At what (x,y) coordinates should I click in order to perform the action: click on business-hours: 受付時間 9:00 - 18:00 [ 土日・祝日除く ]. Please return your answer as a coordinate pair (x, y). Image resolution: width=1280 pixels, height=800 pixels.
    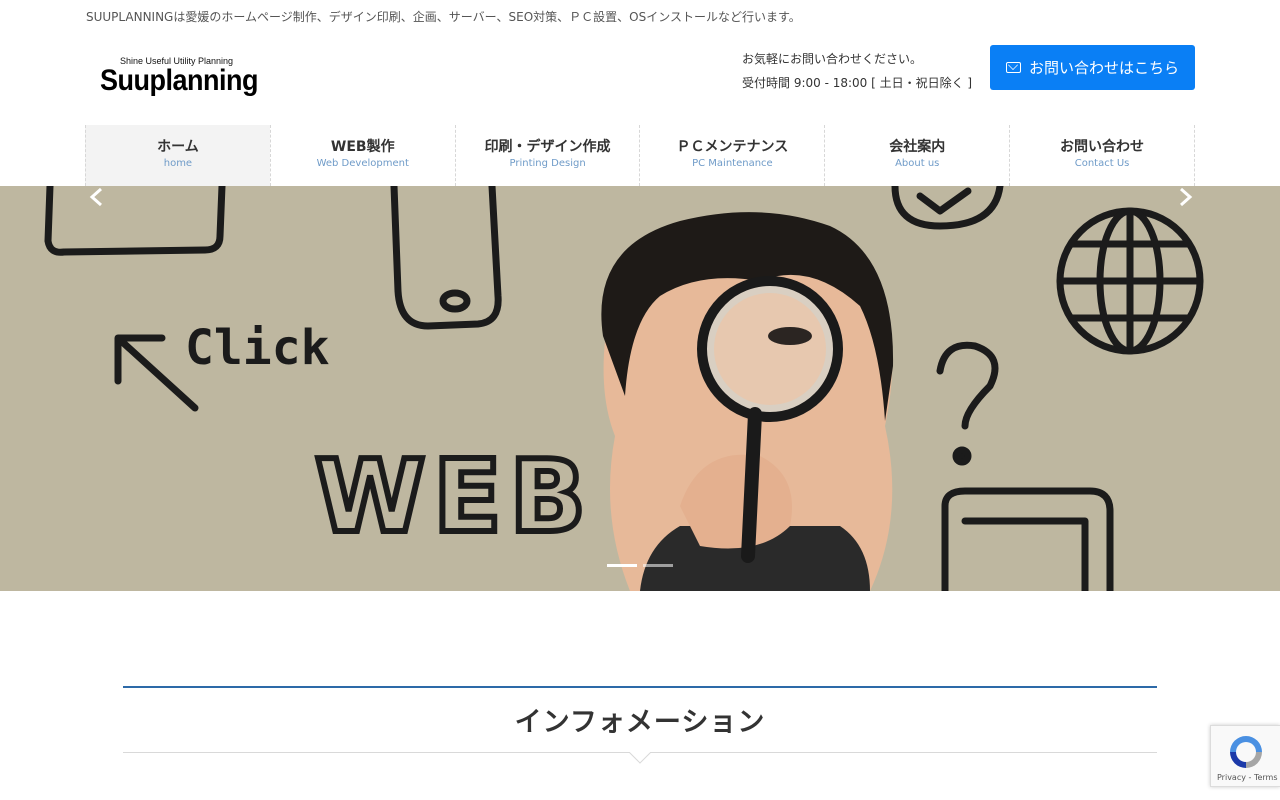
    Looking at the image, I should click on (857, 83).